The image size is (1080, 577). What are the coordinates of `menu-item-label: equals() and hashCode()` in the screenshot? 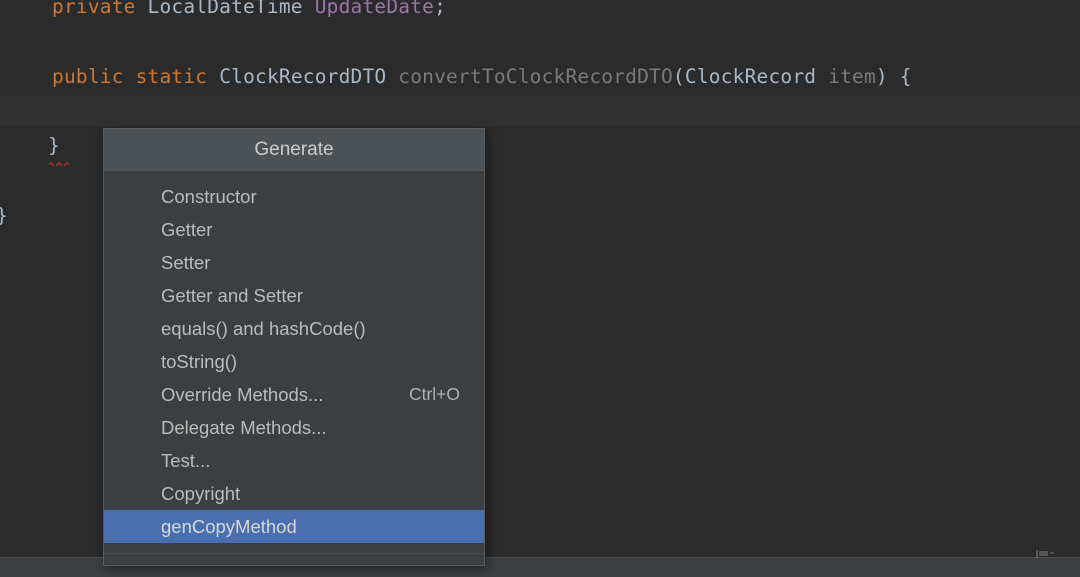 It's located at (263, 328).